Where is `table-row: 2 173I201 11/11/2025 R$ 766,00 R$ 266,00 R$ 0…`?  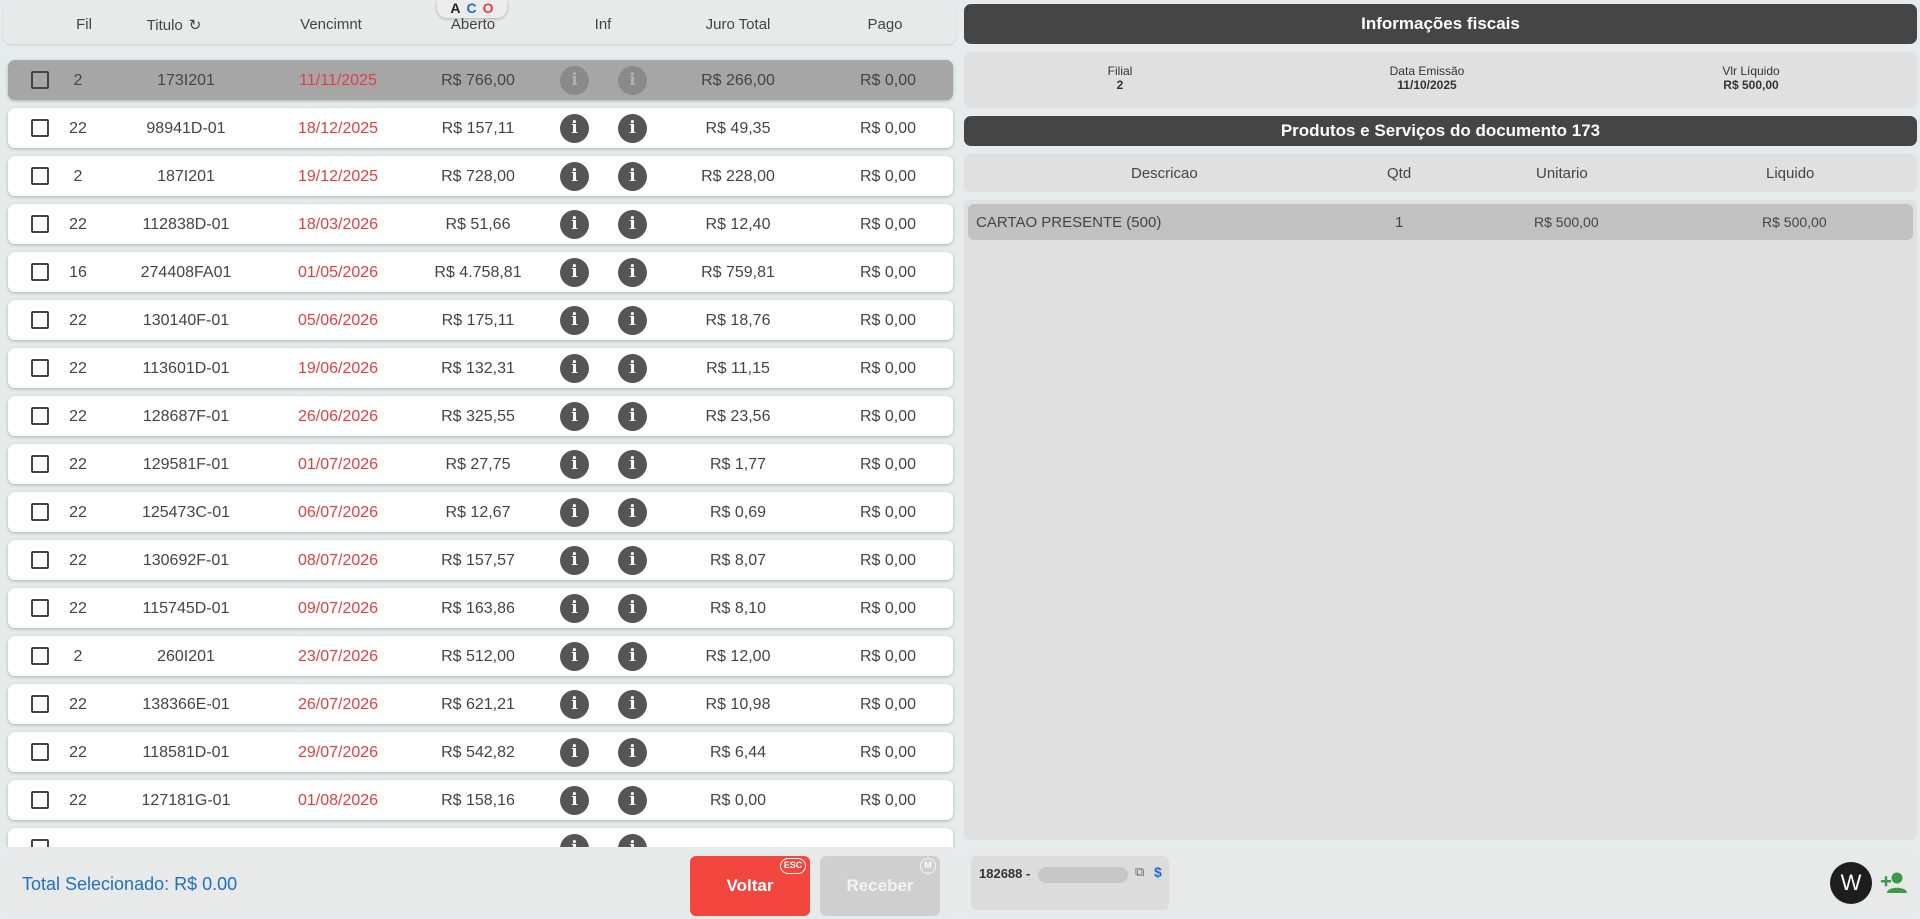 table-row: 2 173I201 11/11/2025 R$ 766,00 R$ 266,00 R$ 0… is located at coordinates (480, 80).